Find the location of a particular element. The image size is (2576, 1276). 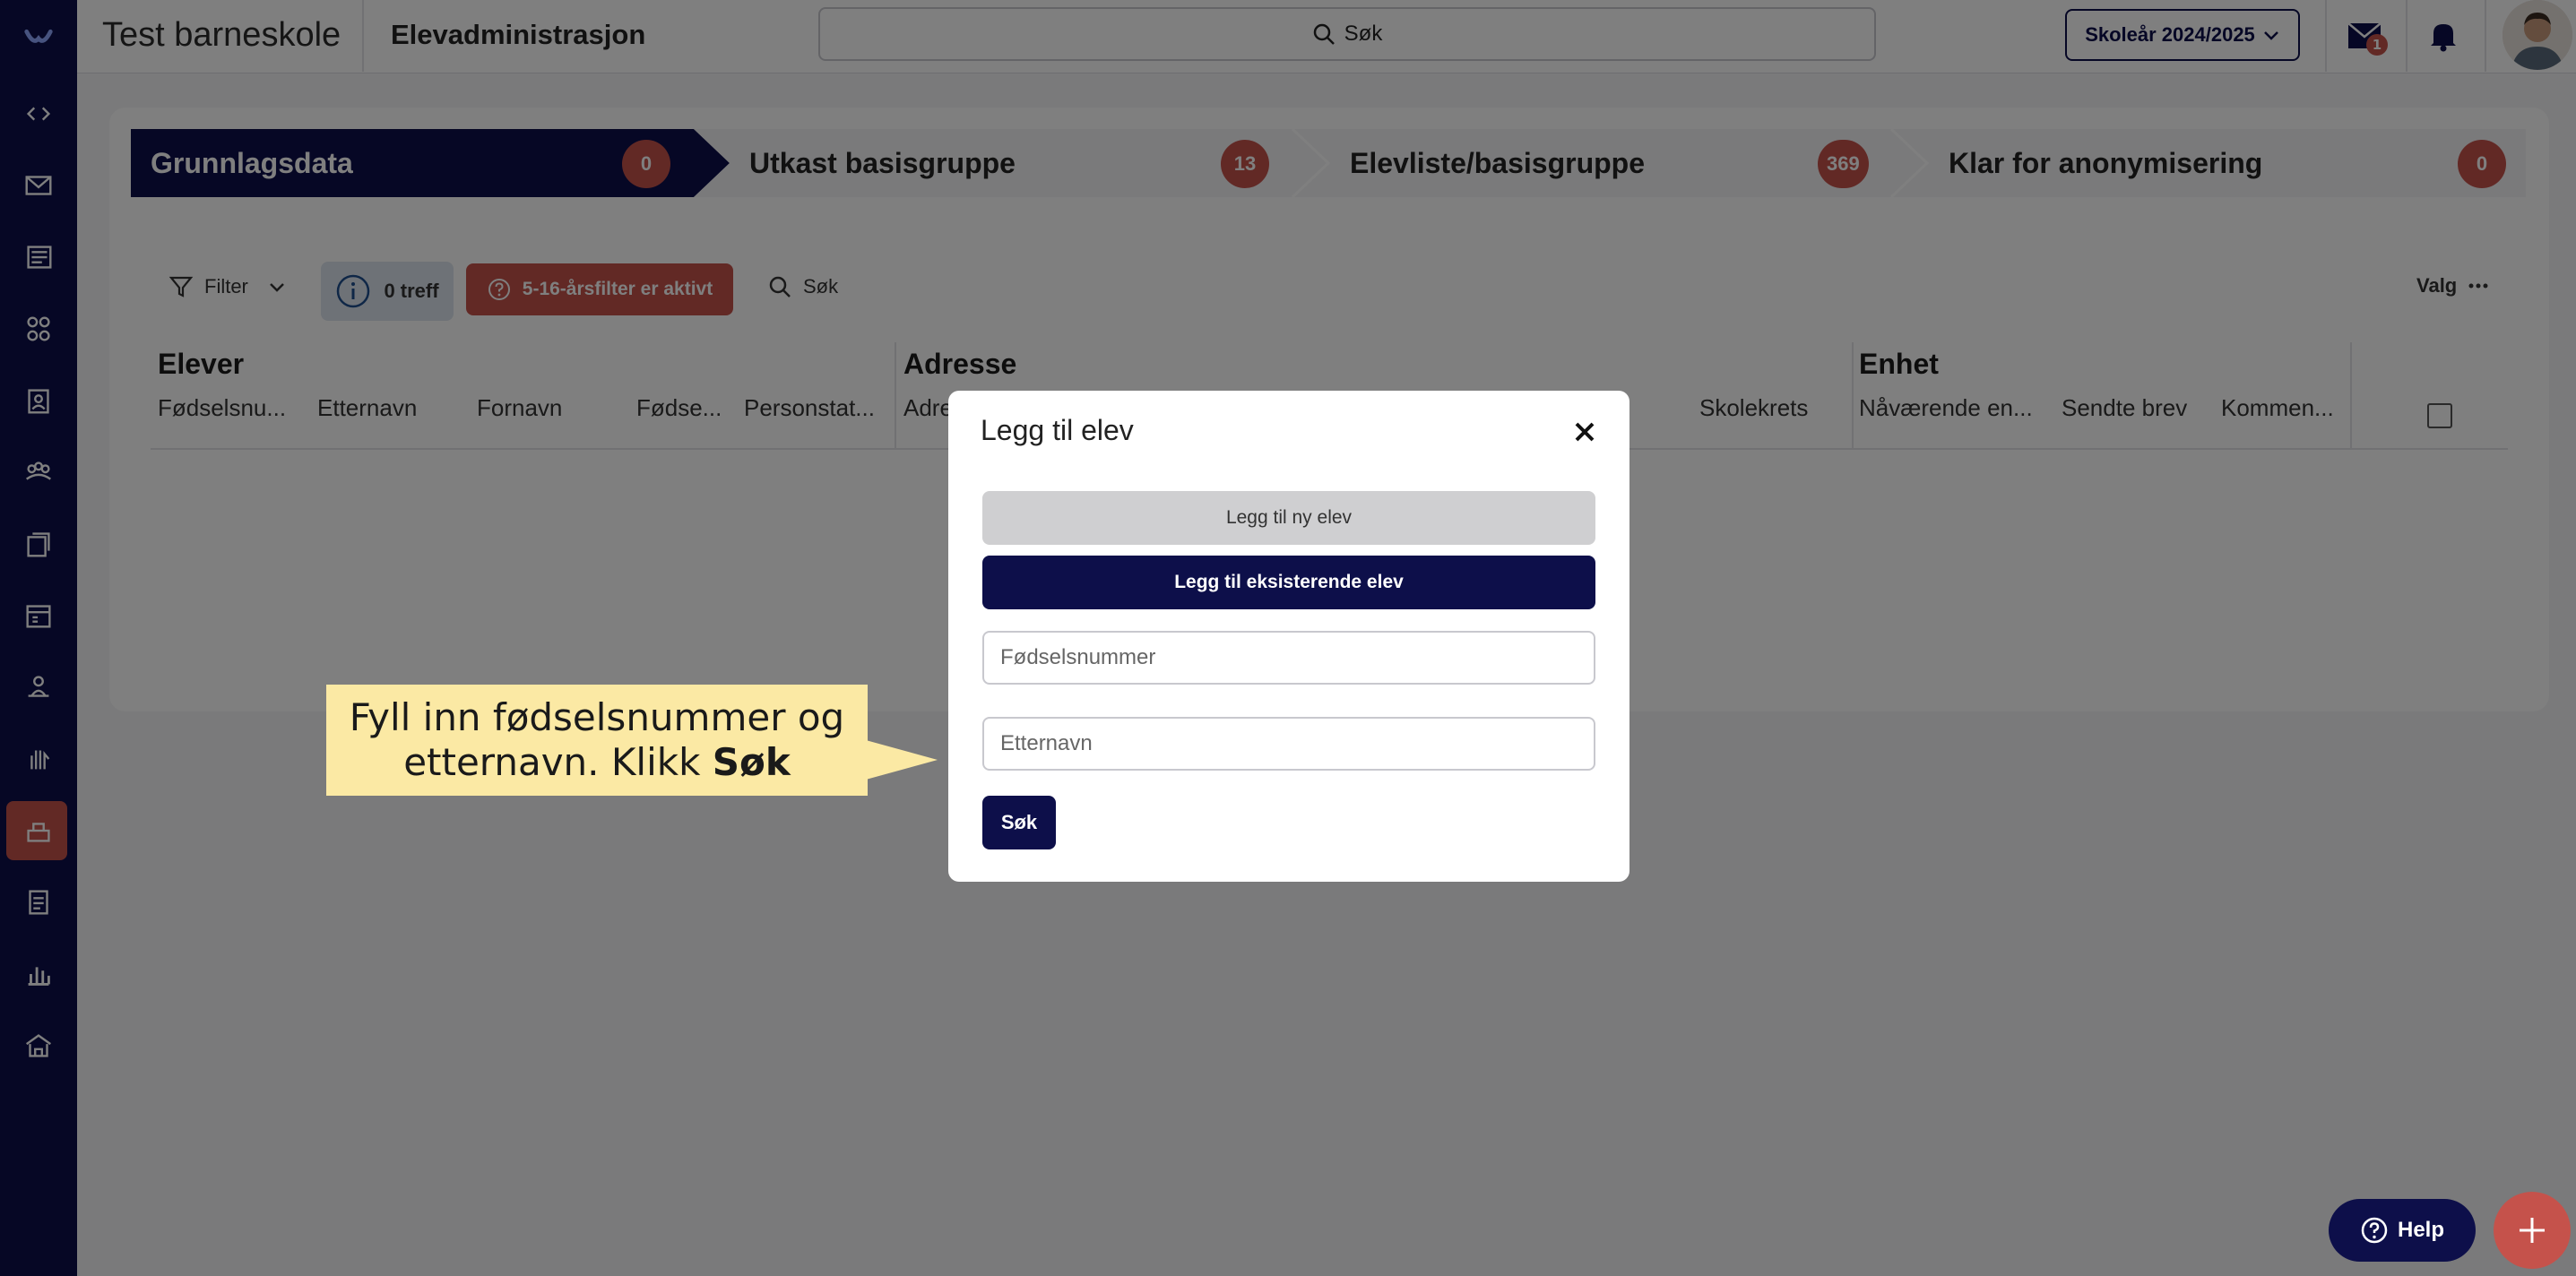

close-button is located at coordinates (1584, 432).